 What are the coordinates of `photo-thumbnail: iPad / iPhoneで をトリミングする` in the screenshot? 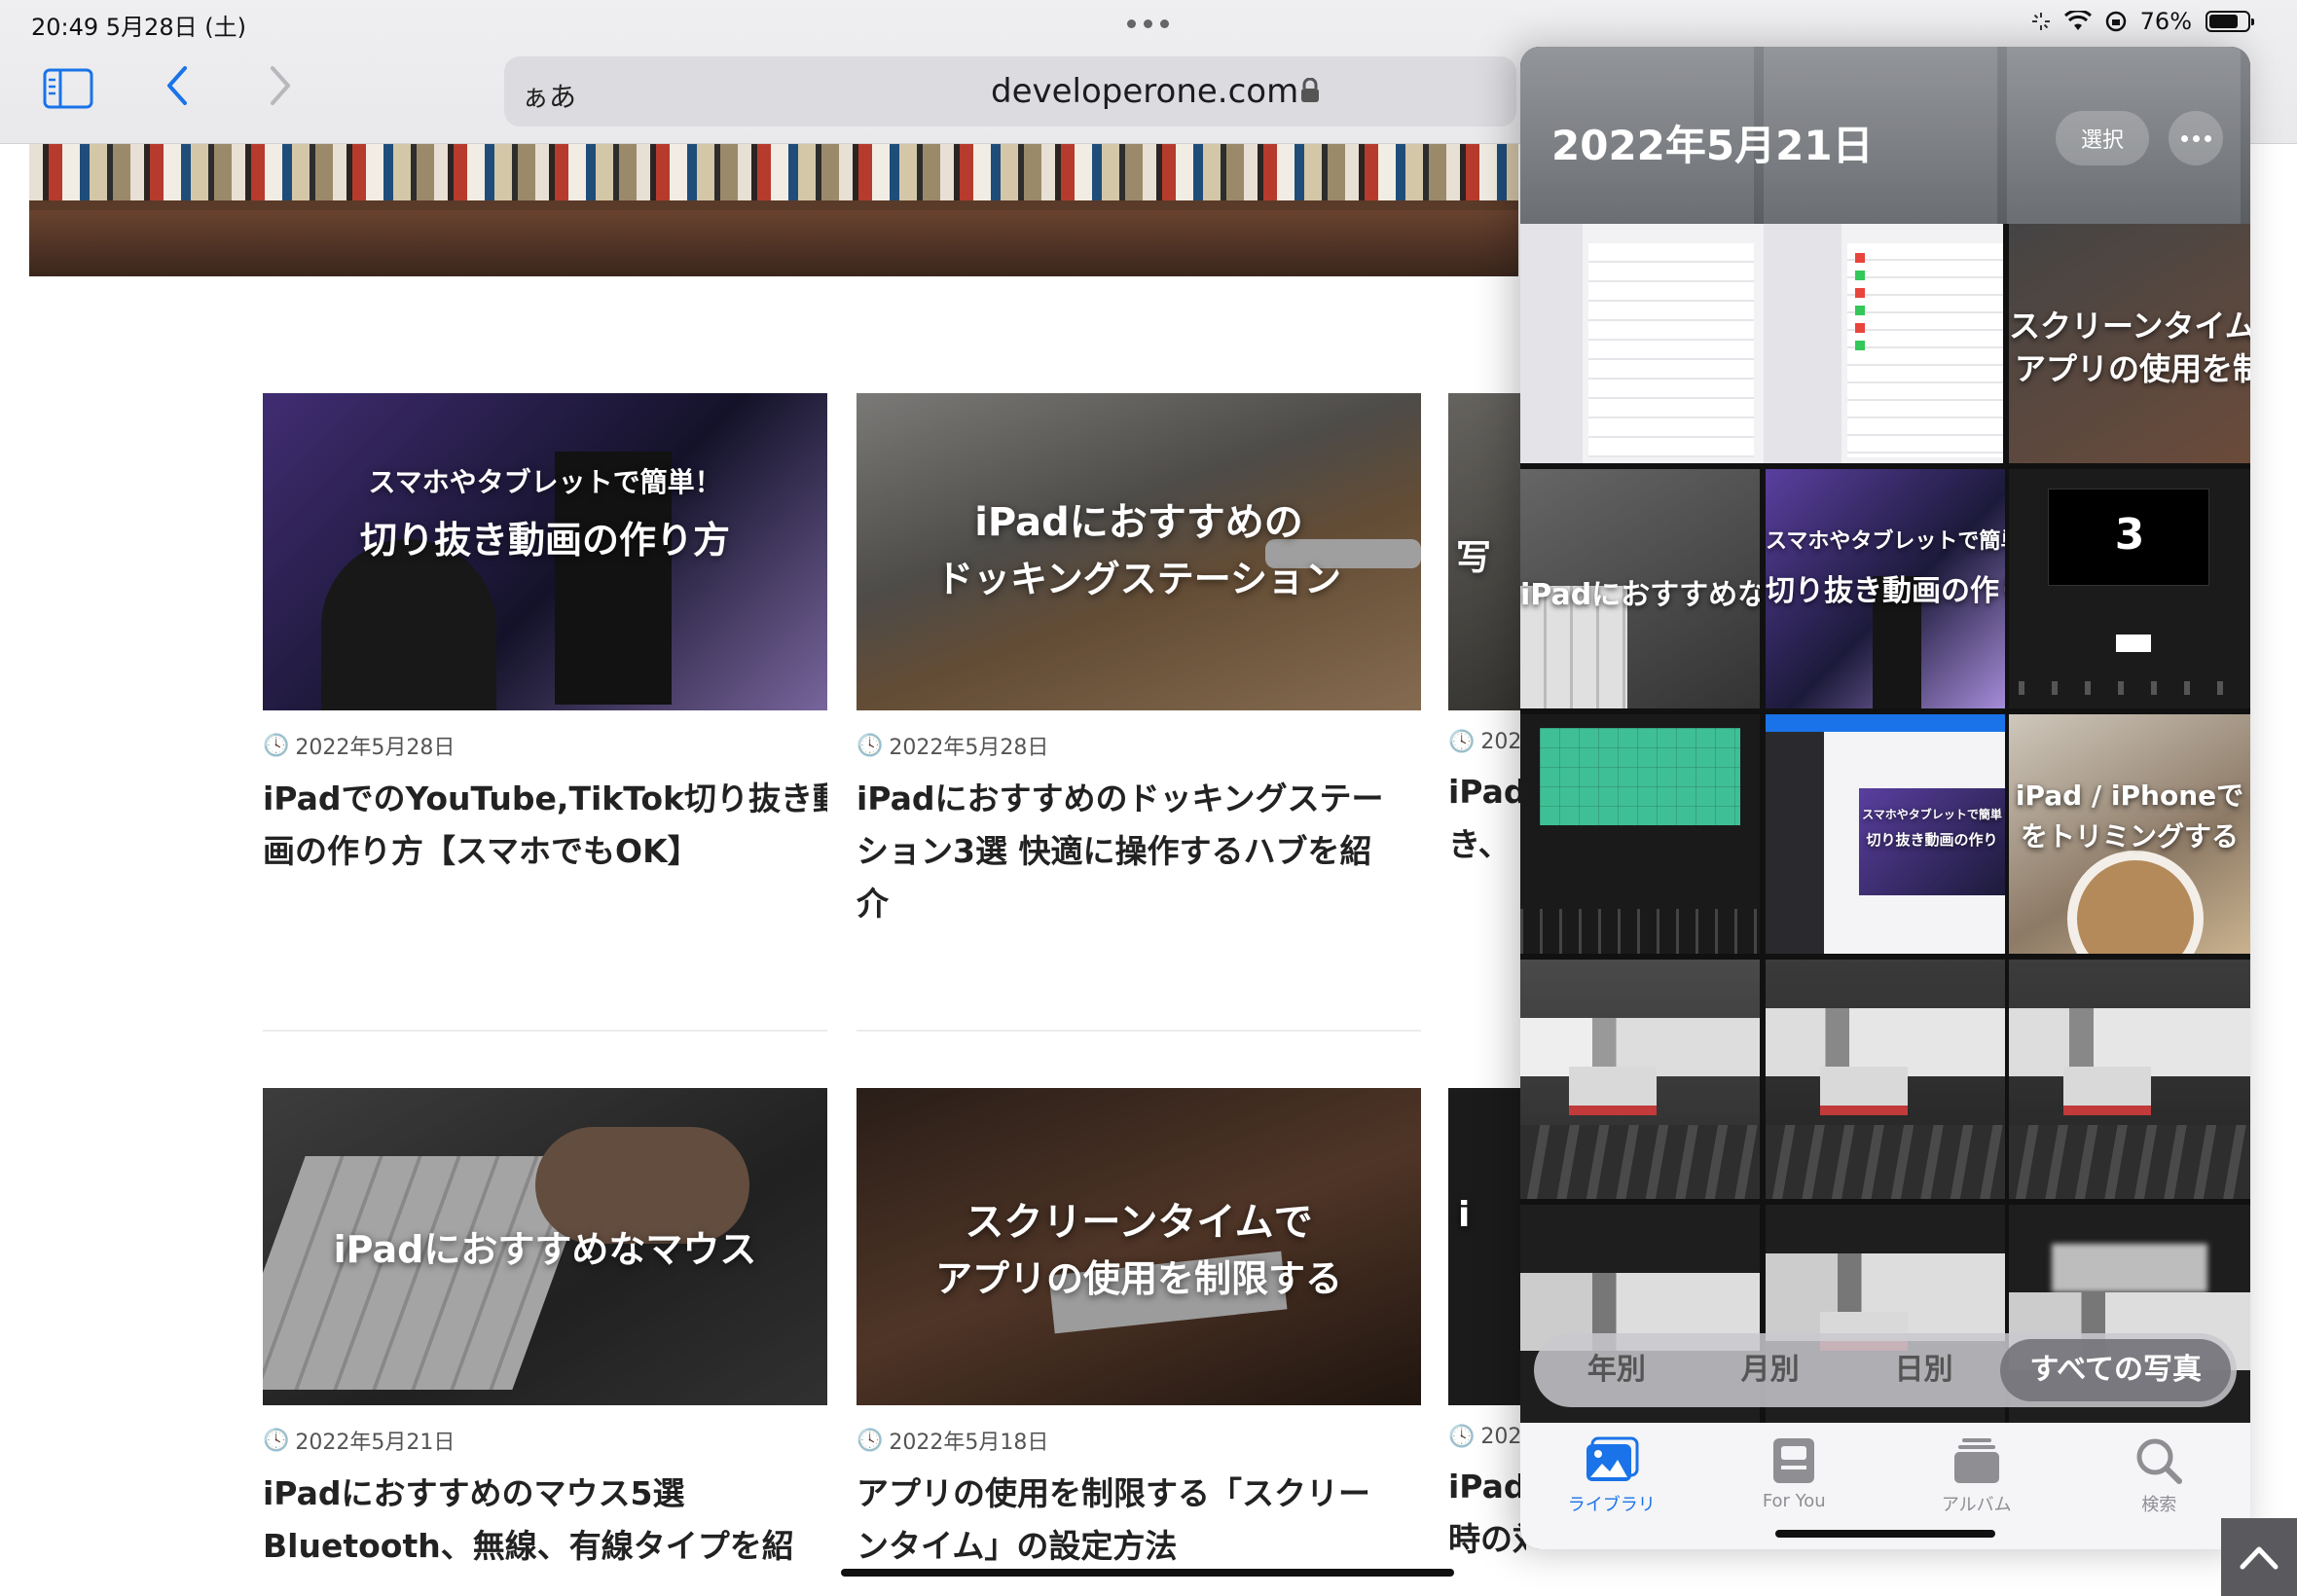 It's located at (2129, 834).